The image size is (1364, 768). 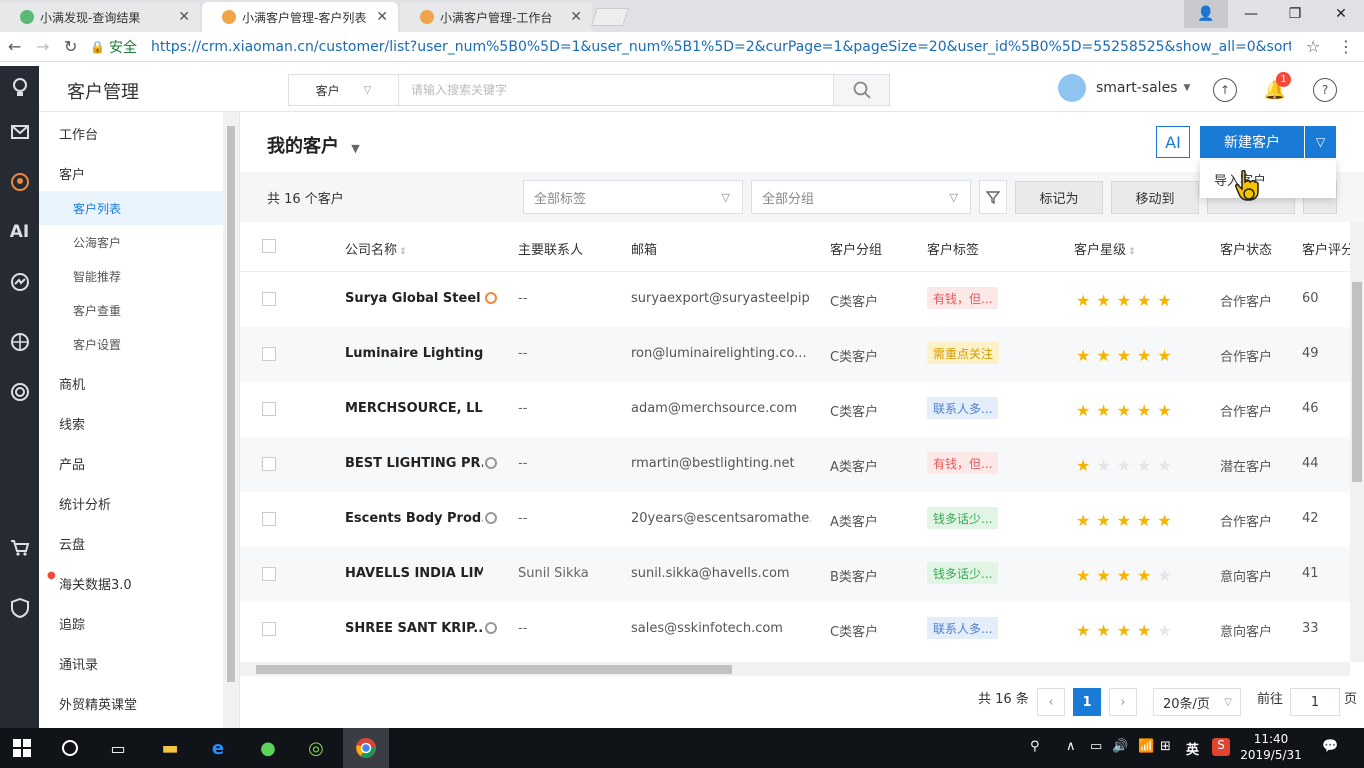 I want to click on browser-tab: 小满客户管理-工作台 ✕, so click(x=496, y=17).